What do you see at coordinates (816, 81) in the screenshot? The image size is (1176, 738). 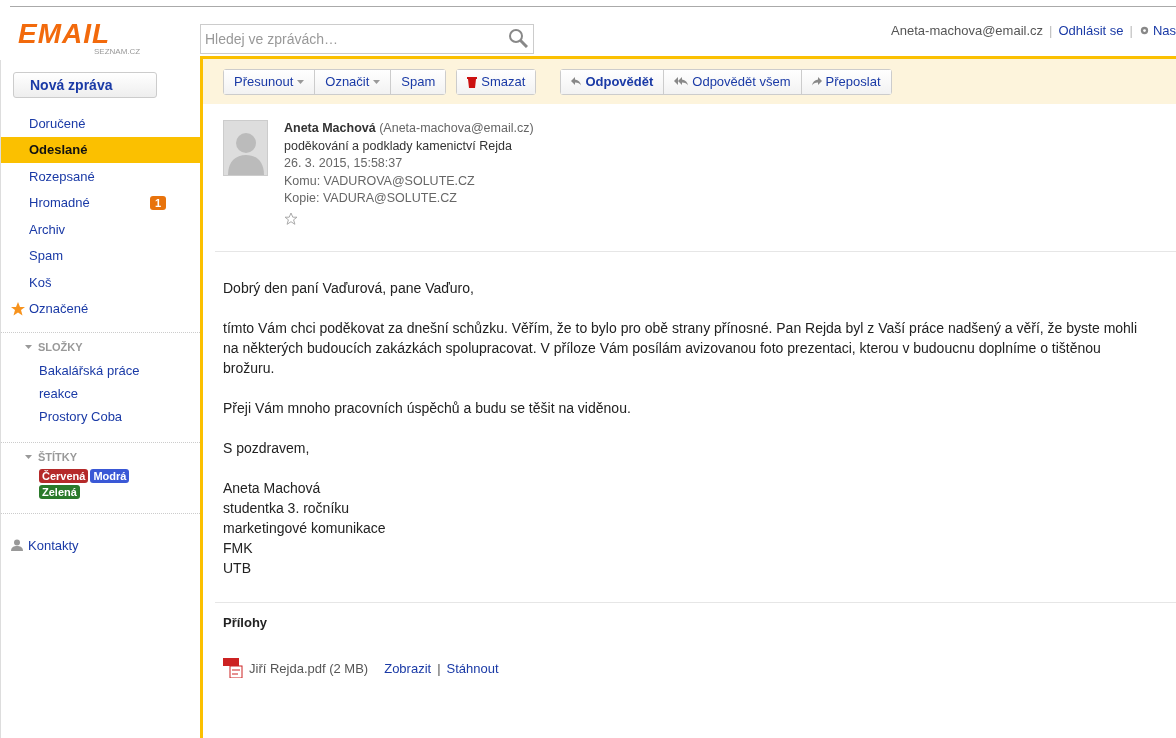 I see `forward-arrow-icon` at bounding box center [816, 81].